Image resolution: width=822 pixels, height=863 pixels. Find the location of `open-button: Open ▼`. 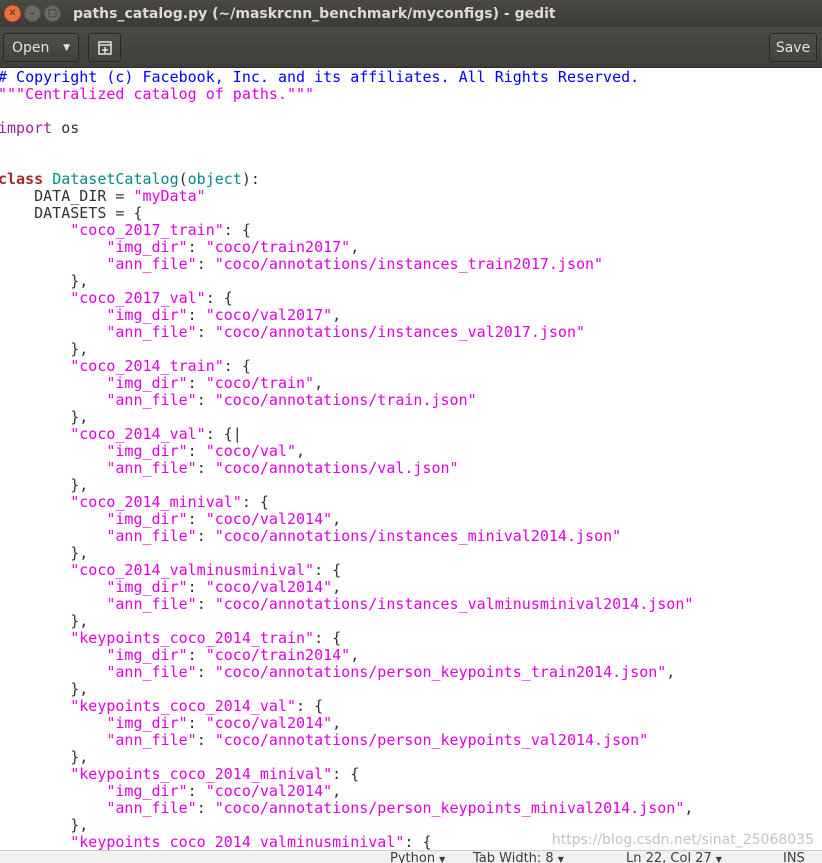

open-button: Open ▼ is located at coordinates (41, 47).